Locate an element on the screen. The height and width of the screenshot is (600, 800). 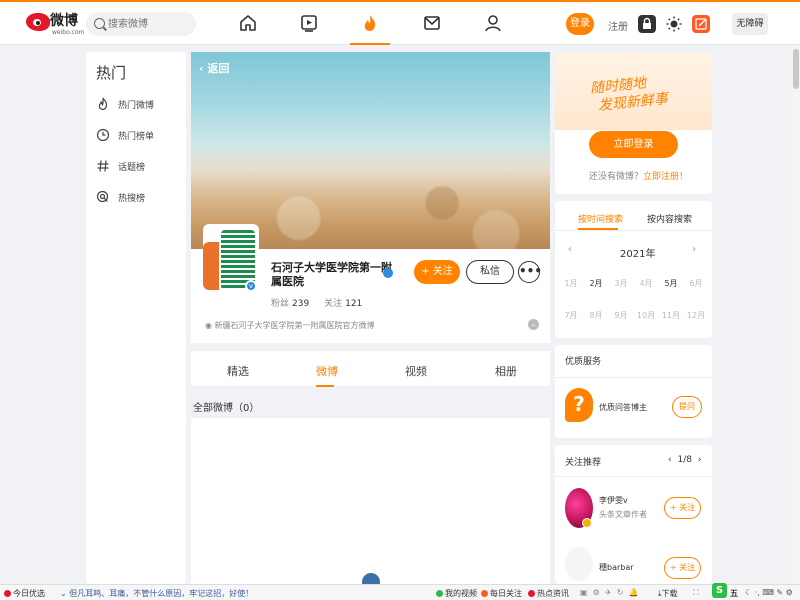
recommend-user-name: 李伊雯v is located at coordinates (613, 500).